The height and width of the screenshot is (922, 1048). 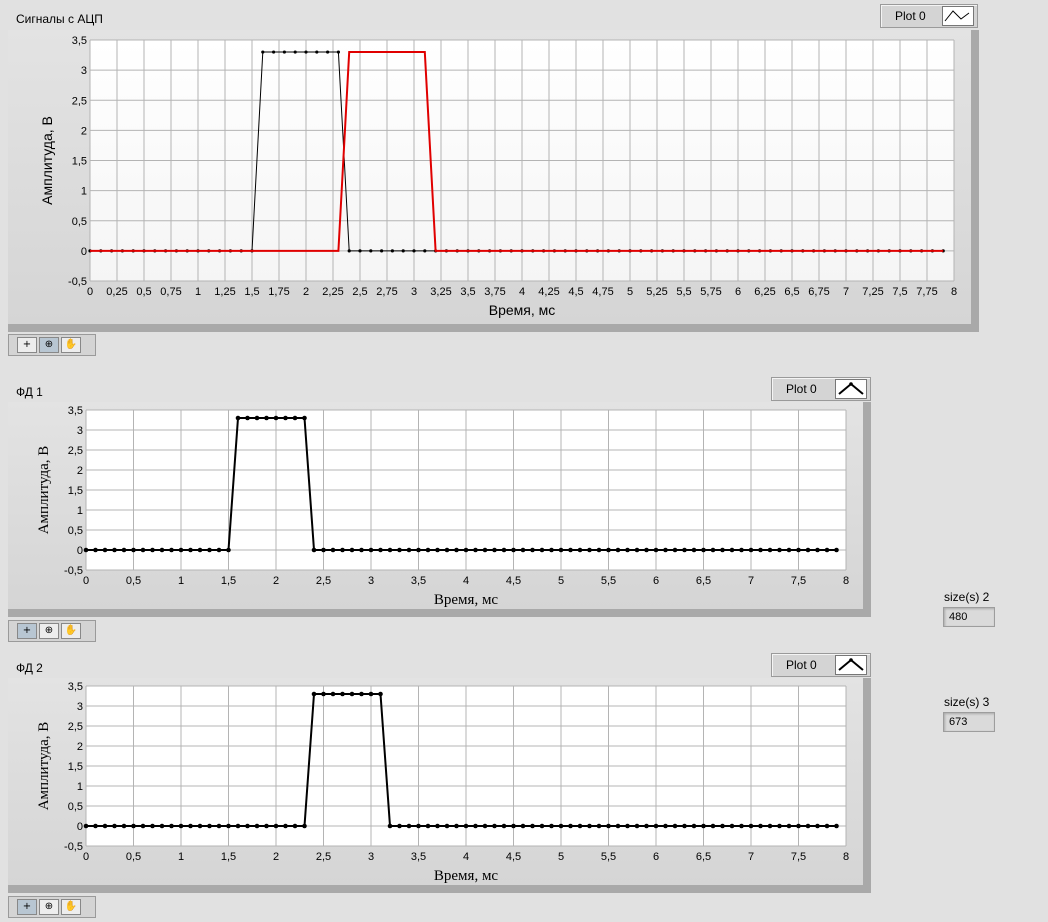 I want to click on graph-title-adc: Сигналы с АЦП, so click(x=59, y=19).